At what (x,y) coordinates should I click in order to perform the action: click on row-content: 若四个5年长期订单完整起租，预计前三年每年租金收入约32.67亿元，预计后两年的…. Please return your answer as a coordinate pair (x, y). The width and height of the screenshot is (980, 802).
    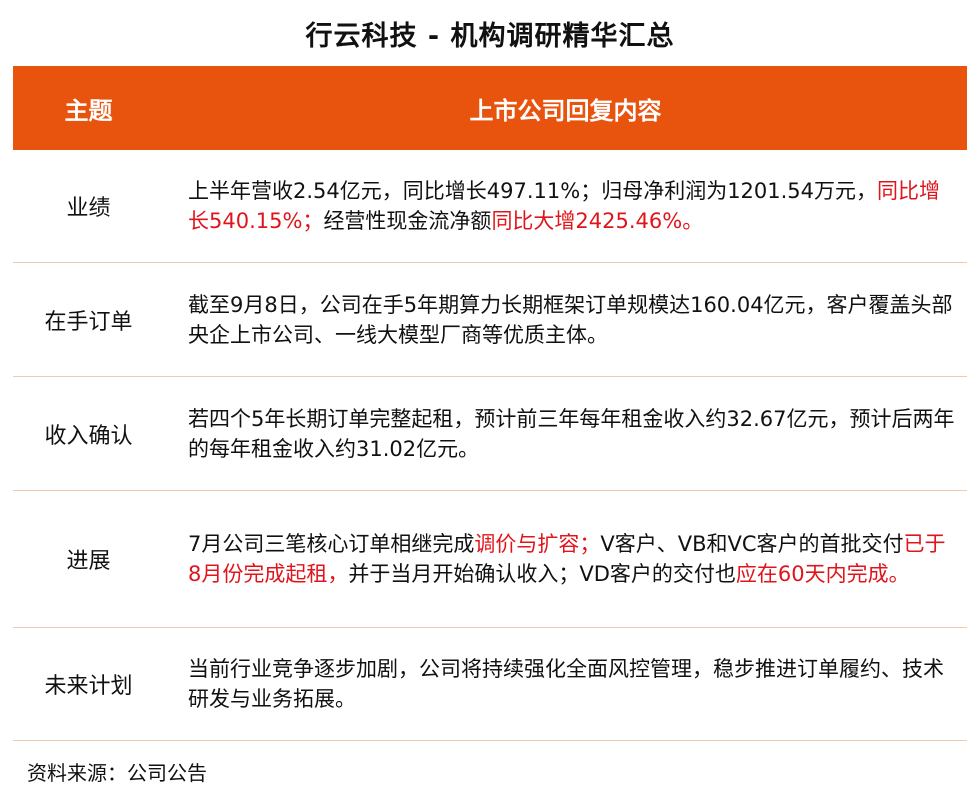
    Looking at the image, I should click on (565, 434).